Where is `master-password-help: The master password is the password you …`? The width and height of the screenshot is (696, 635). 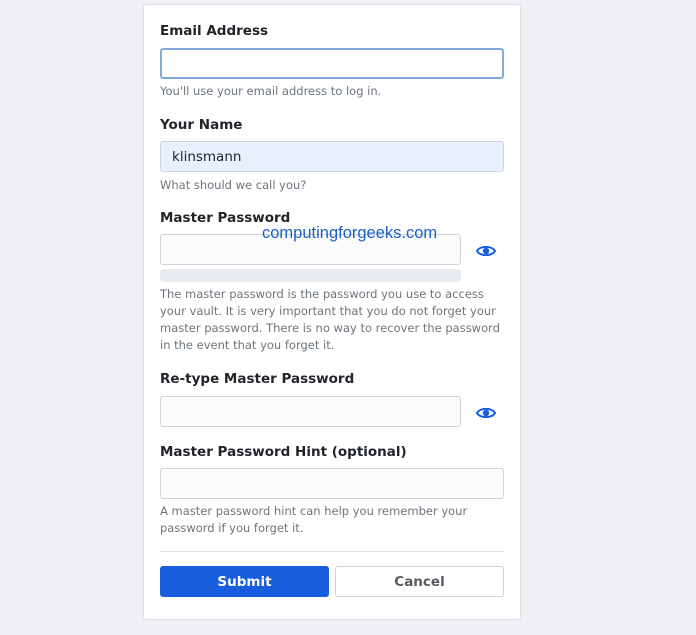 master-password-help: The master password is the password you … is located at coordinates (330, 319).